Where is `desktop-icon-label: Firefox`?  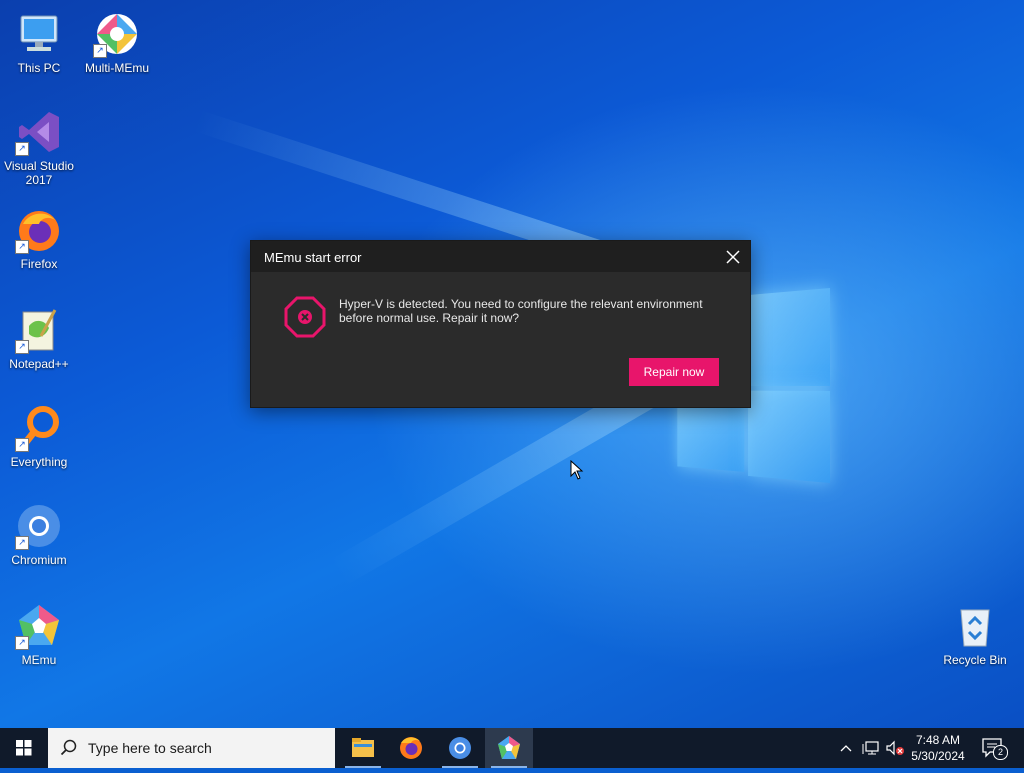
desktop-icon-label: Firefox is located at coordinates (39, 264).